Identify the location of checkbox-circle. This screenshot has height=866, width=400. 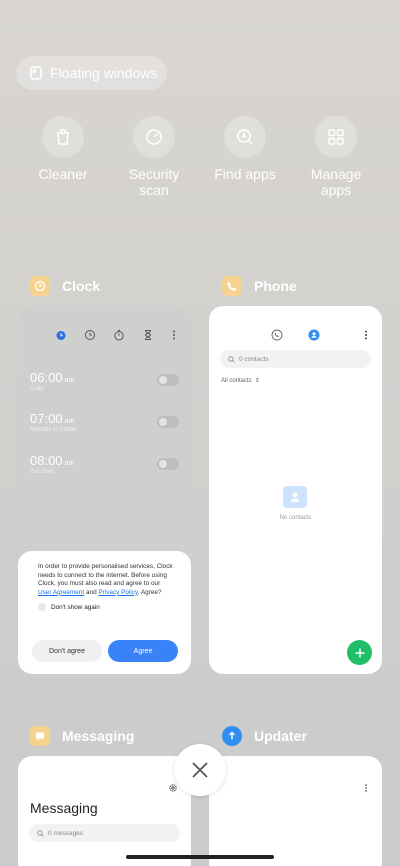
(42, 607).